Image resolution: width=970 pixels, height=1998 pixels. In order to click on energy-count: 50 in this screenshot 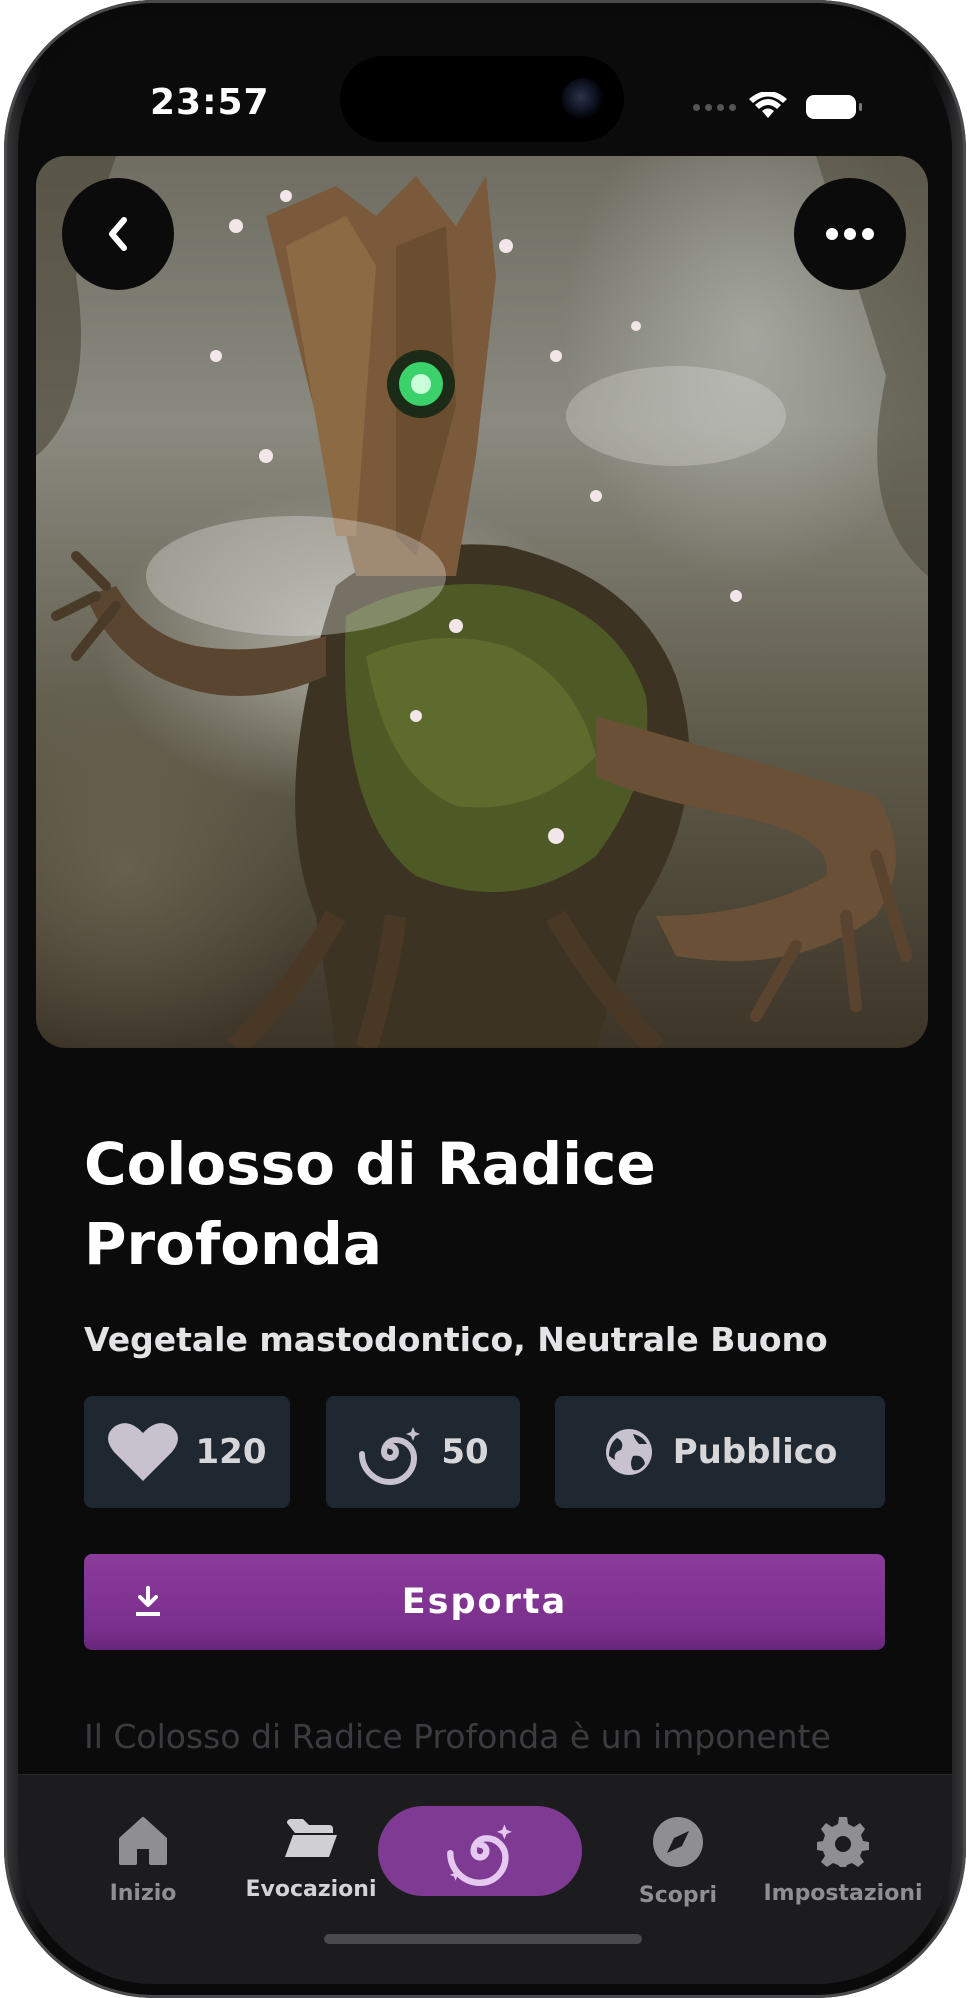, I will do `click(465, 1452)`.